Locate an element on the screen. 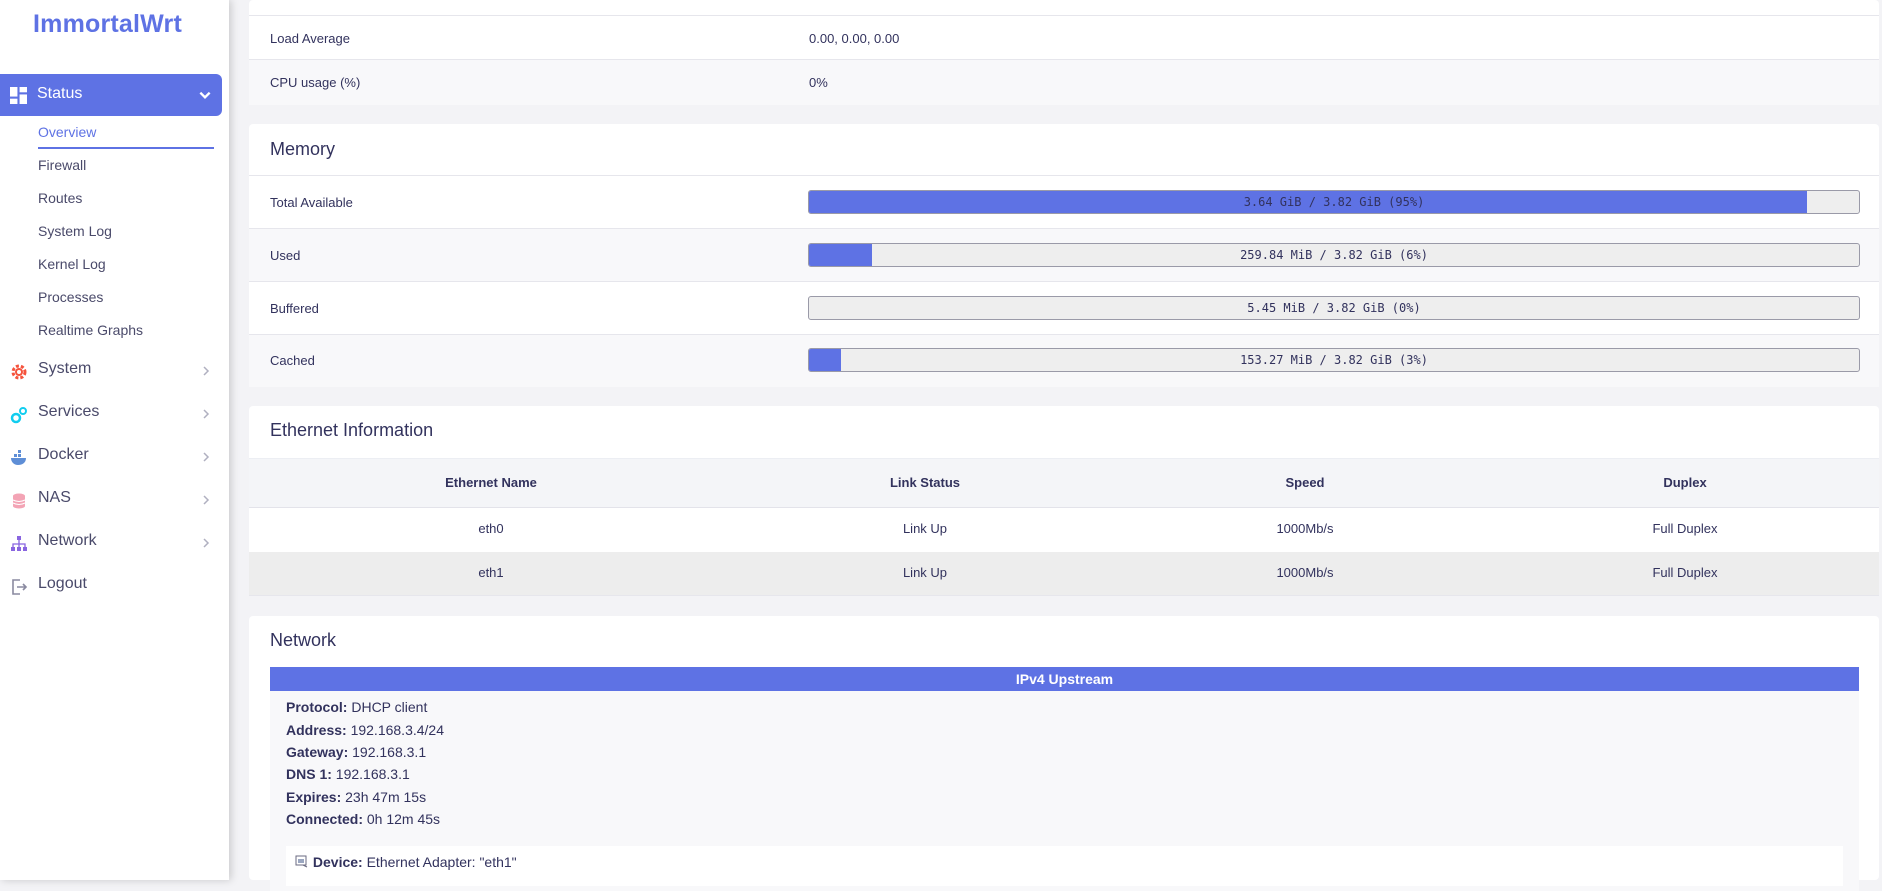 The image size is (1882, 891). expires-field: Expires: 23h 47m 15s is located at coordinates (356, 797).